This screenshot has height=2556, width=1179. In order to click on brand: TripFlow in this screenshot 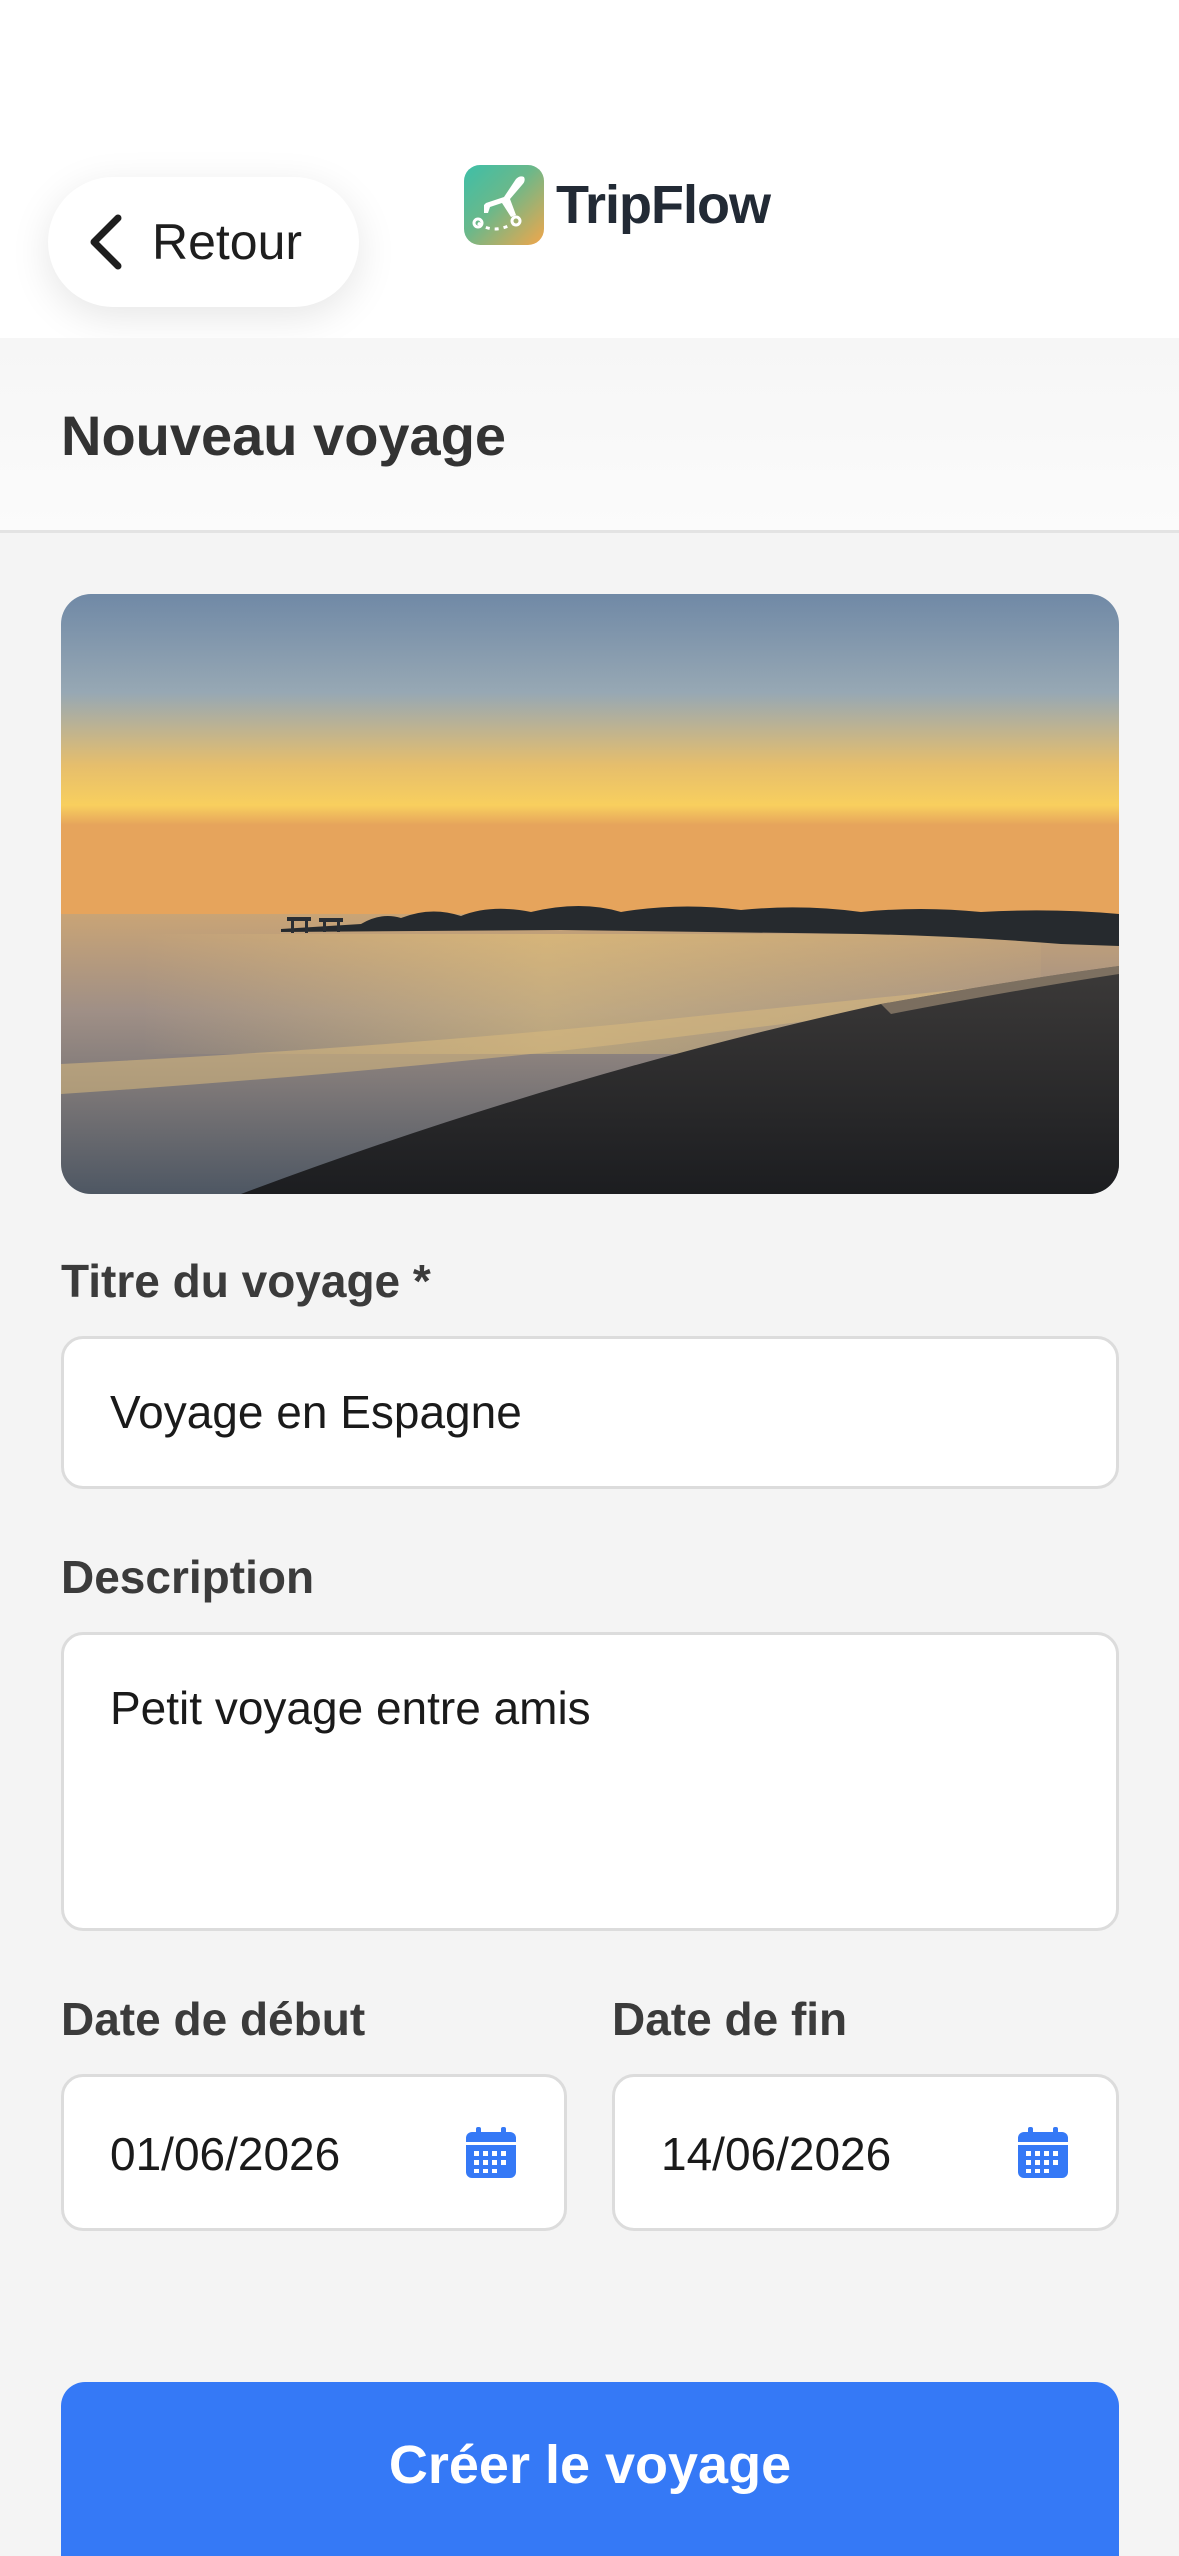, I will do `click(617, 205)`.